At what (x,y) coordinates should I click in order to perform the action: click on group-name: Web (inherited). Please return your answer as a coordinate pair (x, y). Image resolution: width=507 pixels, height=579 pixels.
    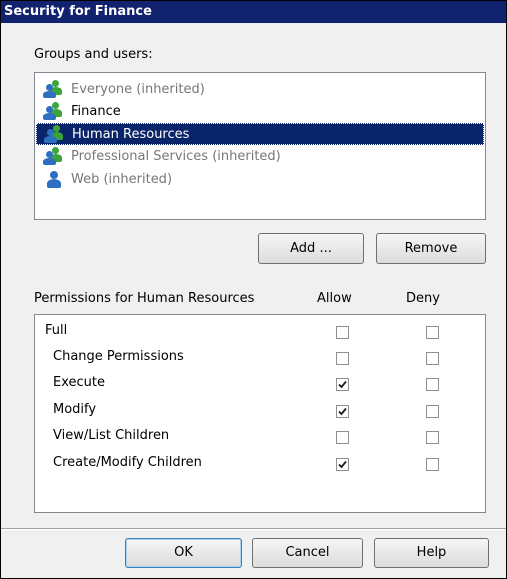
    Looking at the image, I should click on (122, 179).